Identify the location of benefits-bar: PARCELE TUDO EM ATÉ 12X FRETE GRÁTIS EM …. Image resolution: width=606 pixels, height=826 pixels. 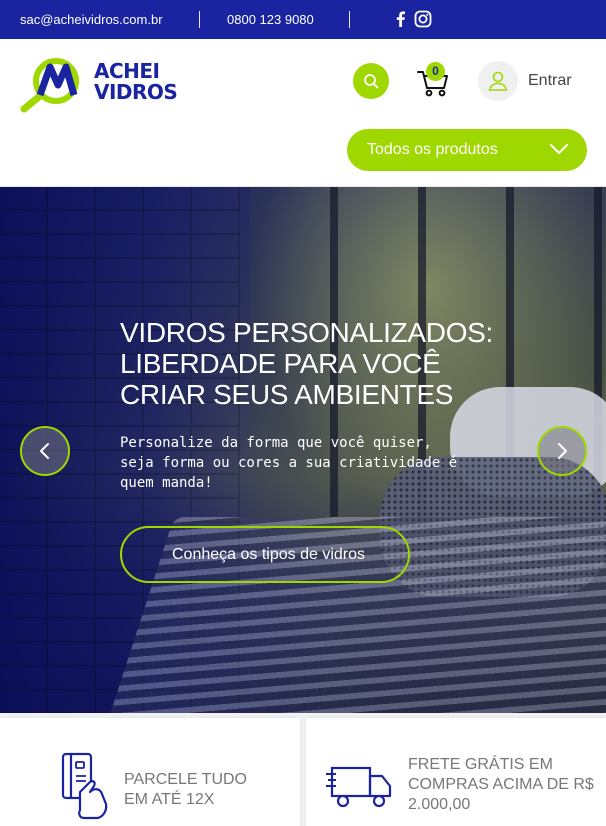
(303, 769).